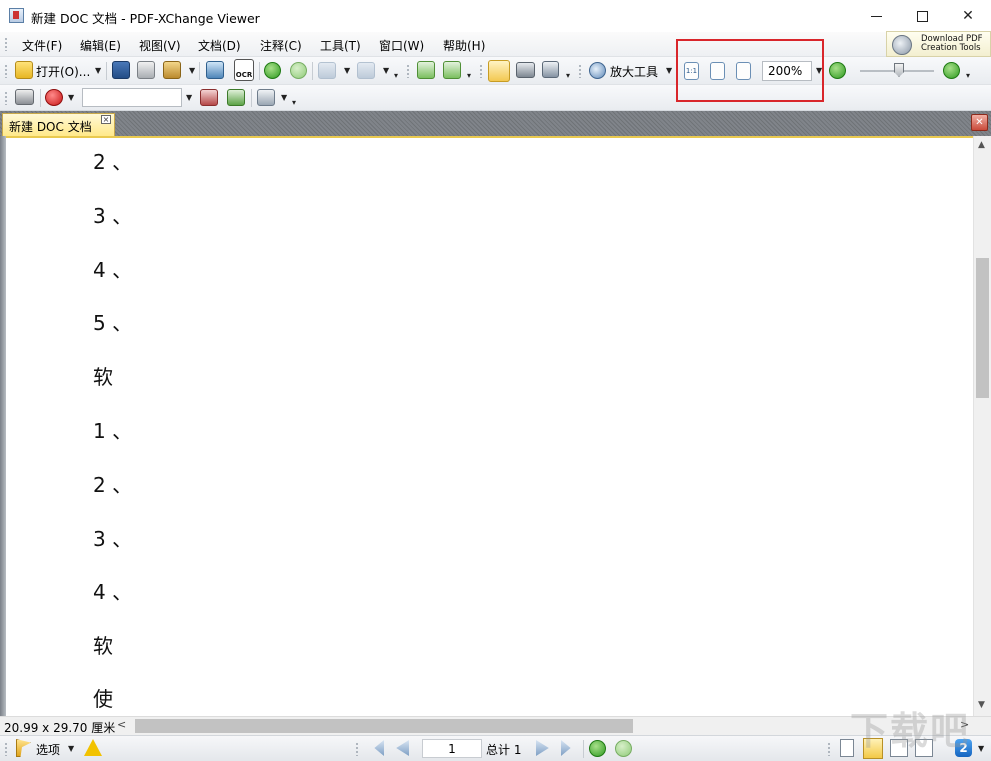  I want to click on view-dropdown-icon: ▼, so click(981, 748).